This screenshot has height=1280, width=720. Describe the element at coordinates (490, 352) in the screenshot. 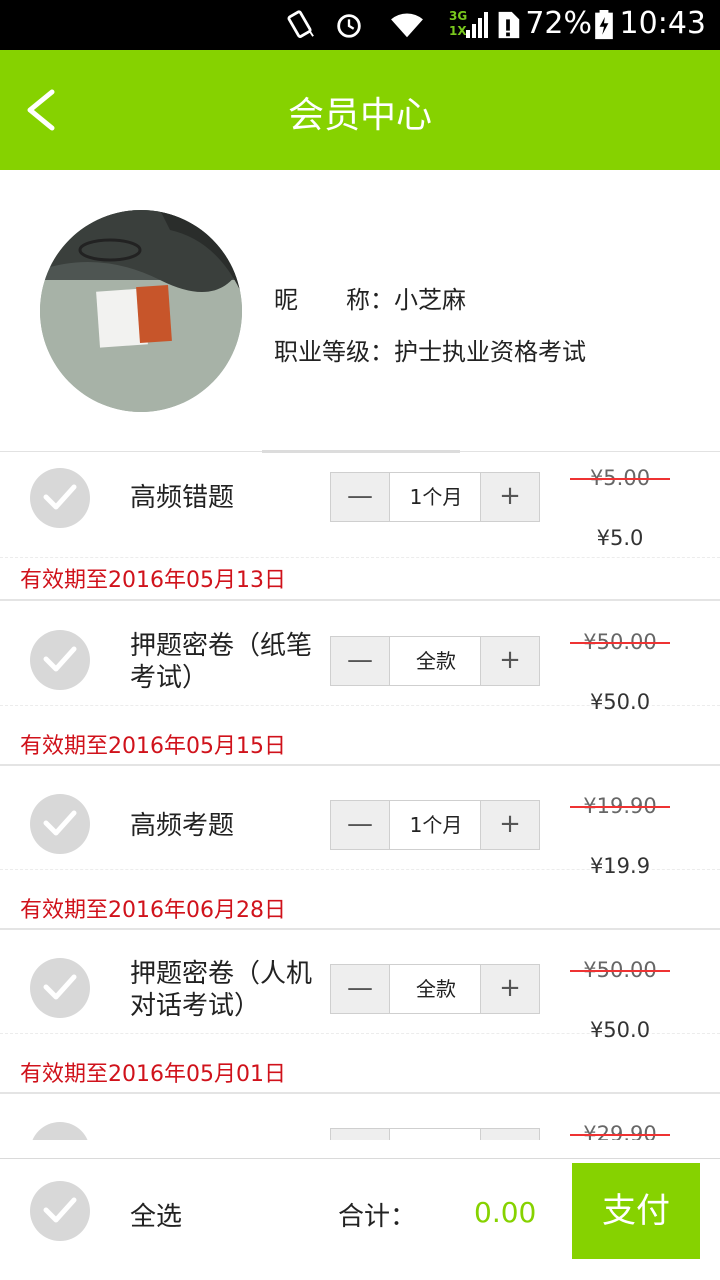

I see `level-value: 护士执业资格考试` at that location.